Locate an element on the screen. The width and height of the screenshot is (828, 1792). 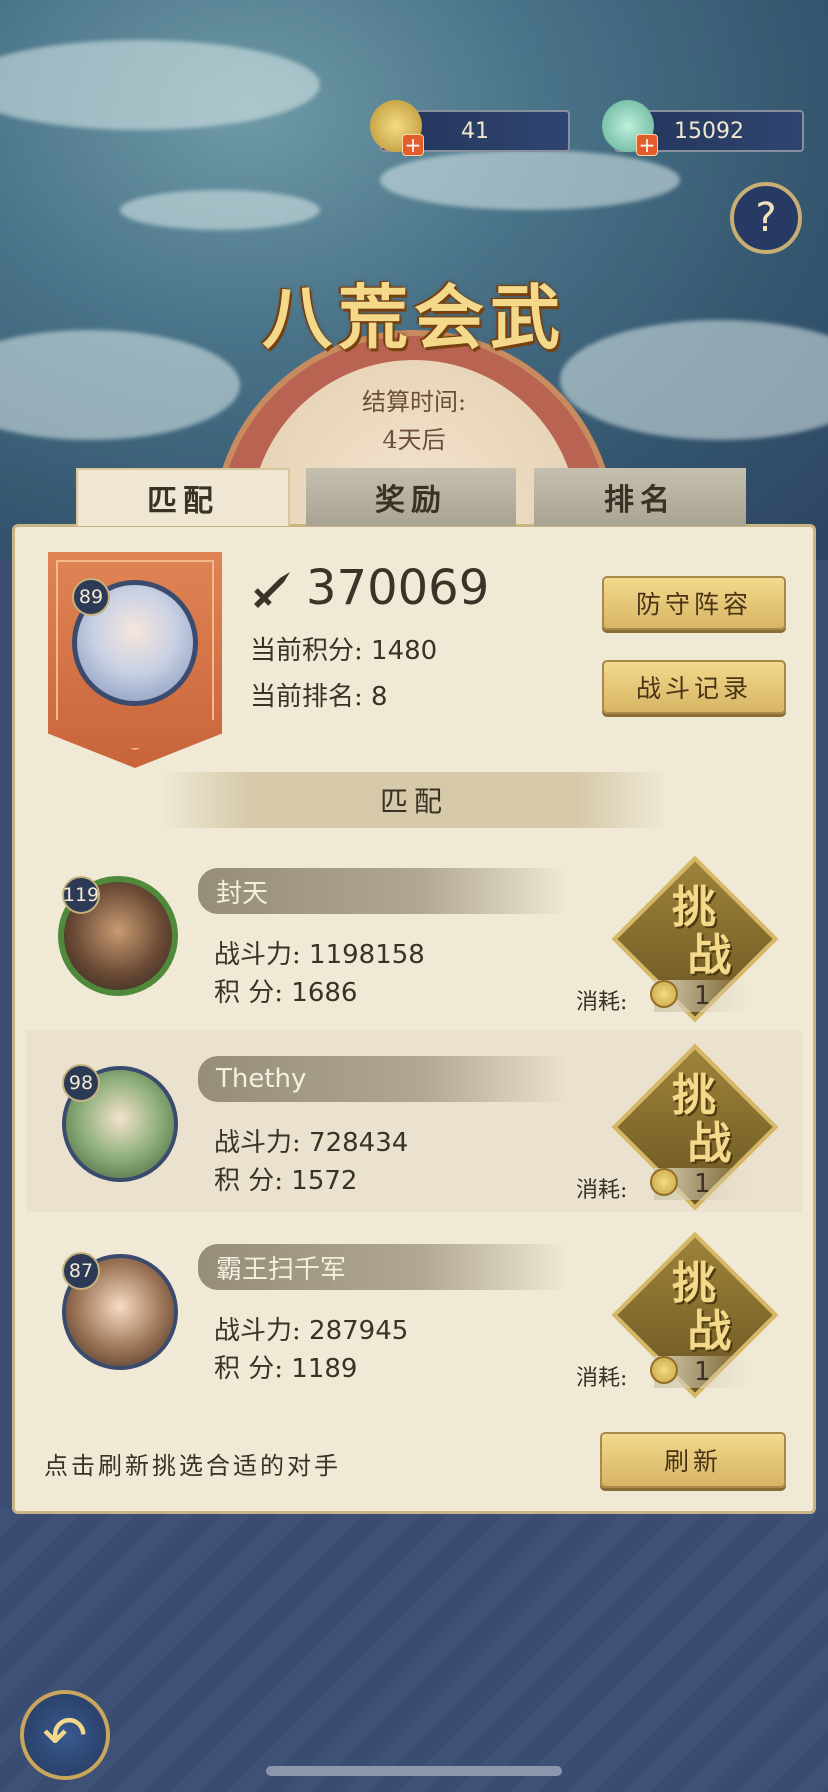
opponent-score-value: 1189 is located at coordinates (324, 1369).